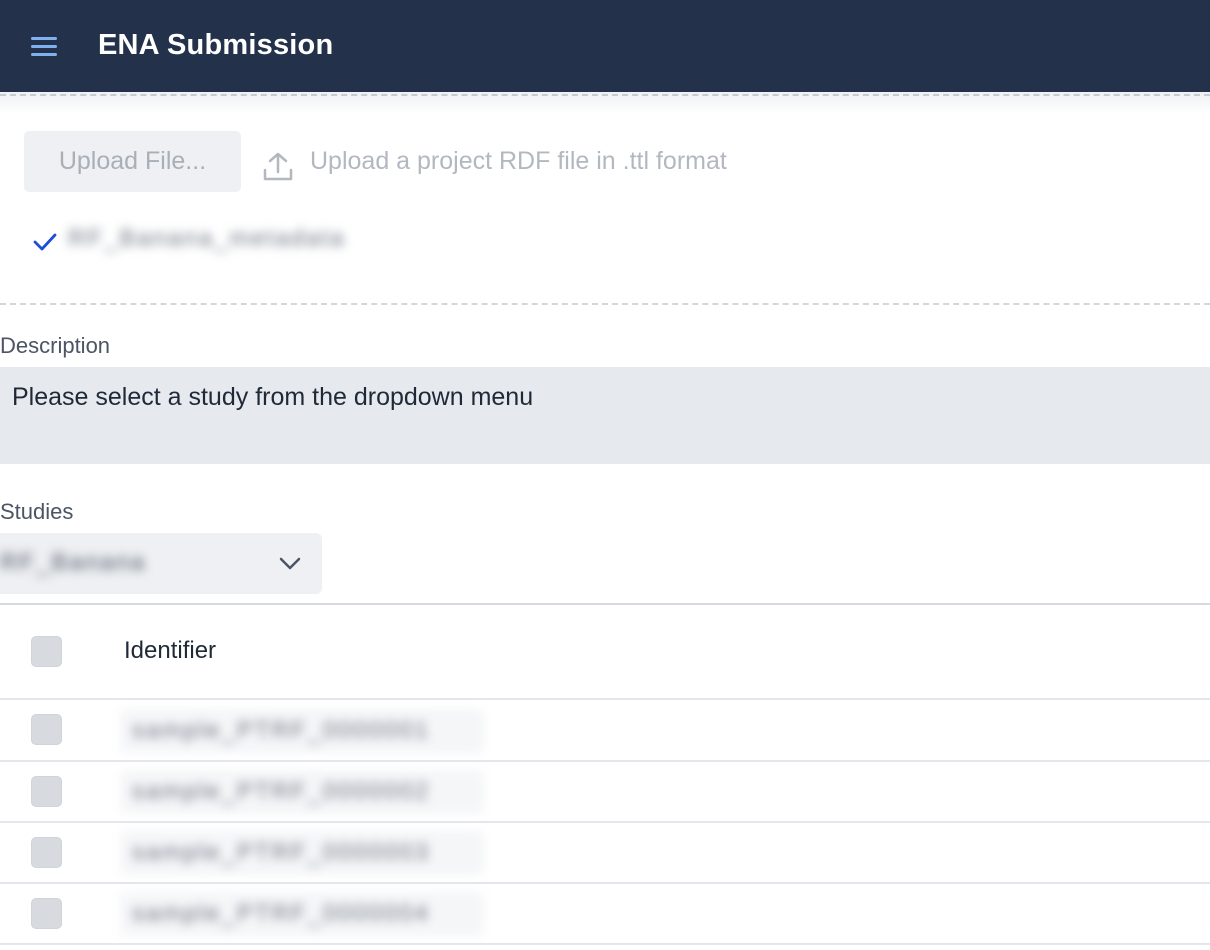 Image resolution: width=1210 pixels, height=950 pixels. I want to click on table-row-identifier: sample_PTRF_0000003, so click(302, 853).